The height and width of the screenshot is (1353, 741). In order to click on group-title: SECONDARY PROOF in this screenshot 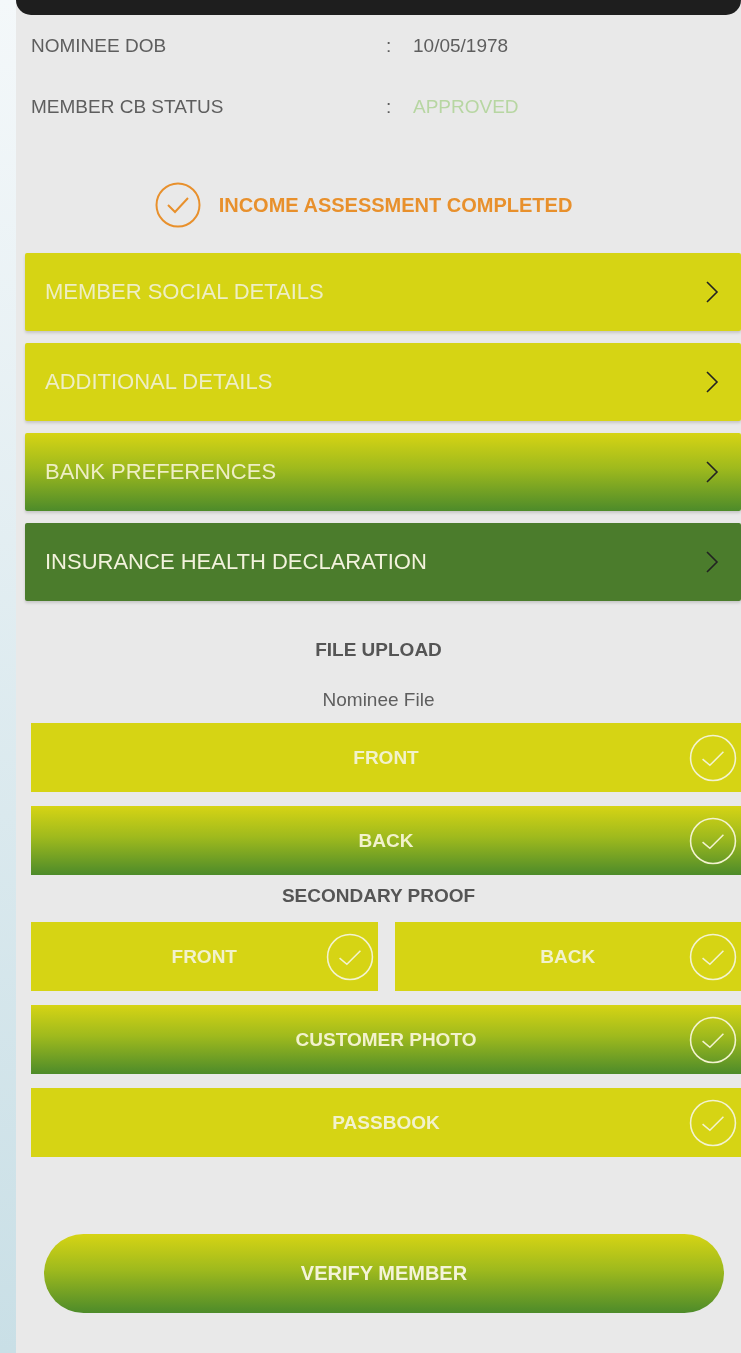, I will do `click(378, 896)`.